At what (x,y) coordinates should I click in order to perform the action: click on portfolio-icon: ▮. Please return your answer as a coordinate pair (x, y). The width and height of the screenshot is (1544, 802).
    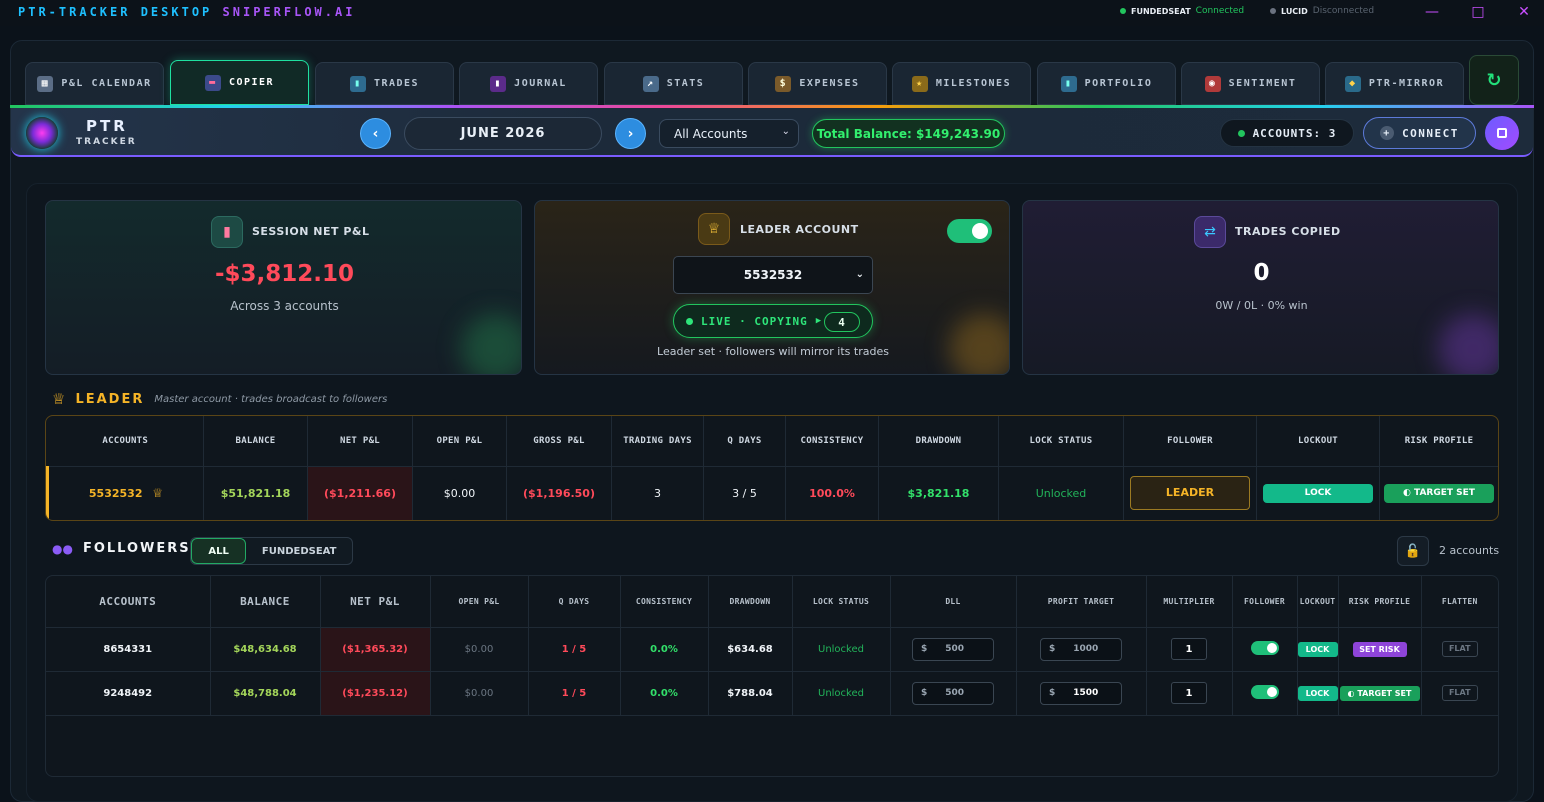
    Looking at the image, I should click on (1068, 83).